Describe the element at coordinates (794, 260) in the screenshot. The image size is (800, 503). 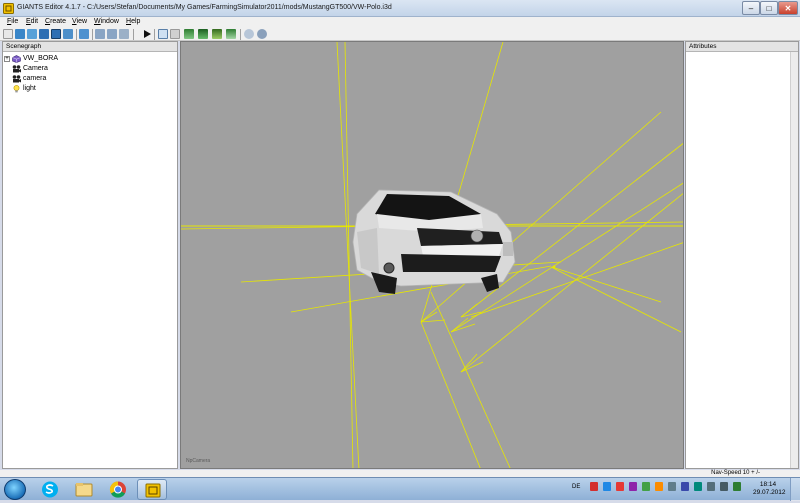
I see `attributes-scrollbar` at that location.